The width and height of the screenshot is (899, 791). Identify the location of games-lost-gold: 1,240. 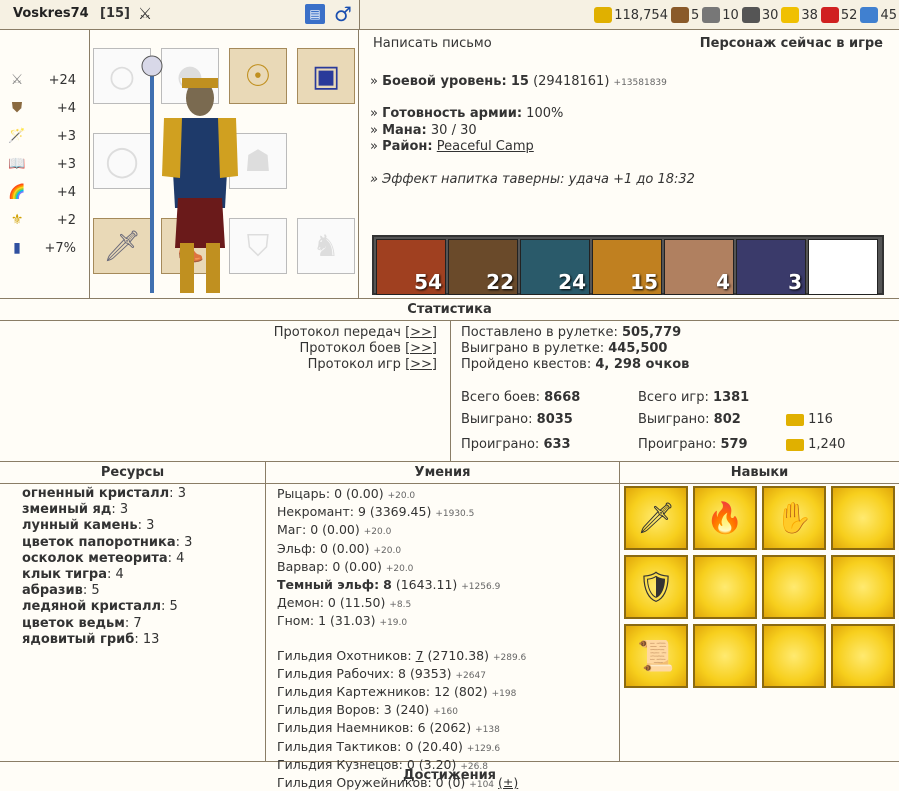
(815, 444).